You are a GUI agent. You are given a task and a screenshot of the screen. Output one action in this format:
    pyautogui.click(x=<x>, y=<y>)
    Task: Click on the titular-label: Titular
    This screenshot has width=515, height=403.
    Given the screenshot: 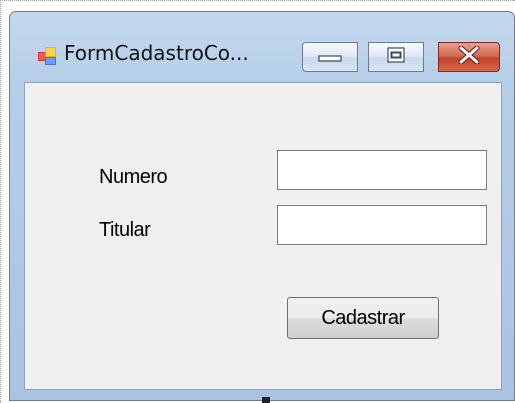 What is the action you would take?
    pyautogui.click(x=125, y=230)
    